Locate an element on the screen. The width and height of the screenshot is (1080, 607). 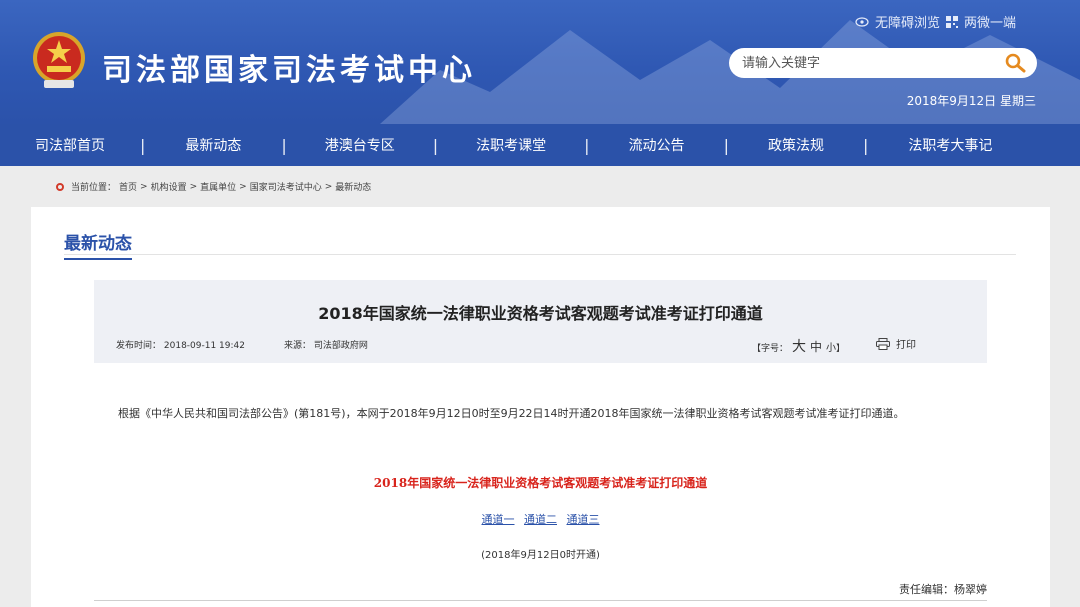
channel-1-link: 通道一 is located at coordinates (498, 519).